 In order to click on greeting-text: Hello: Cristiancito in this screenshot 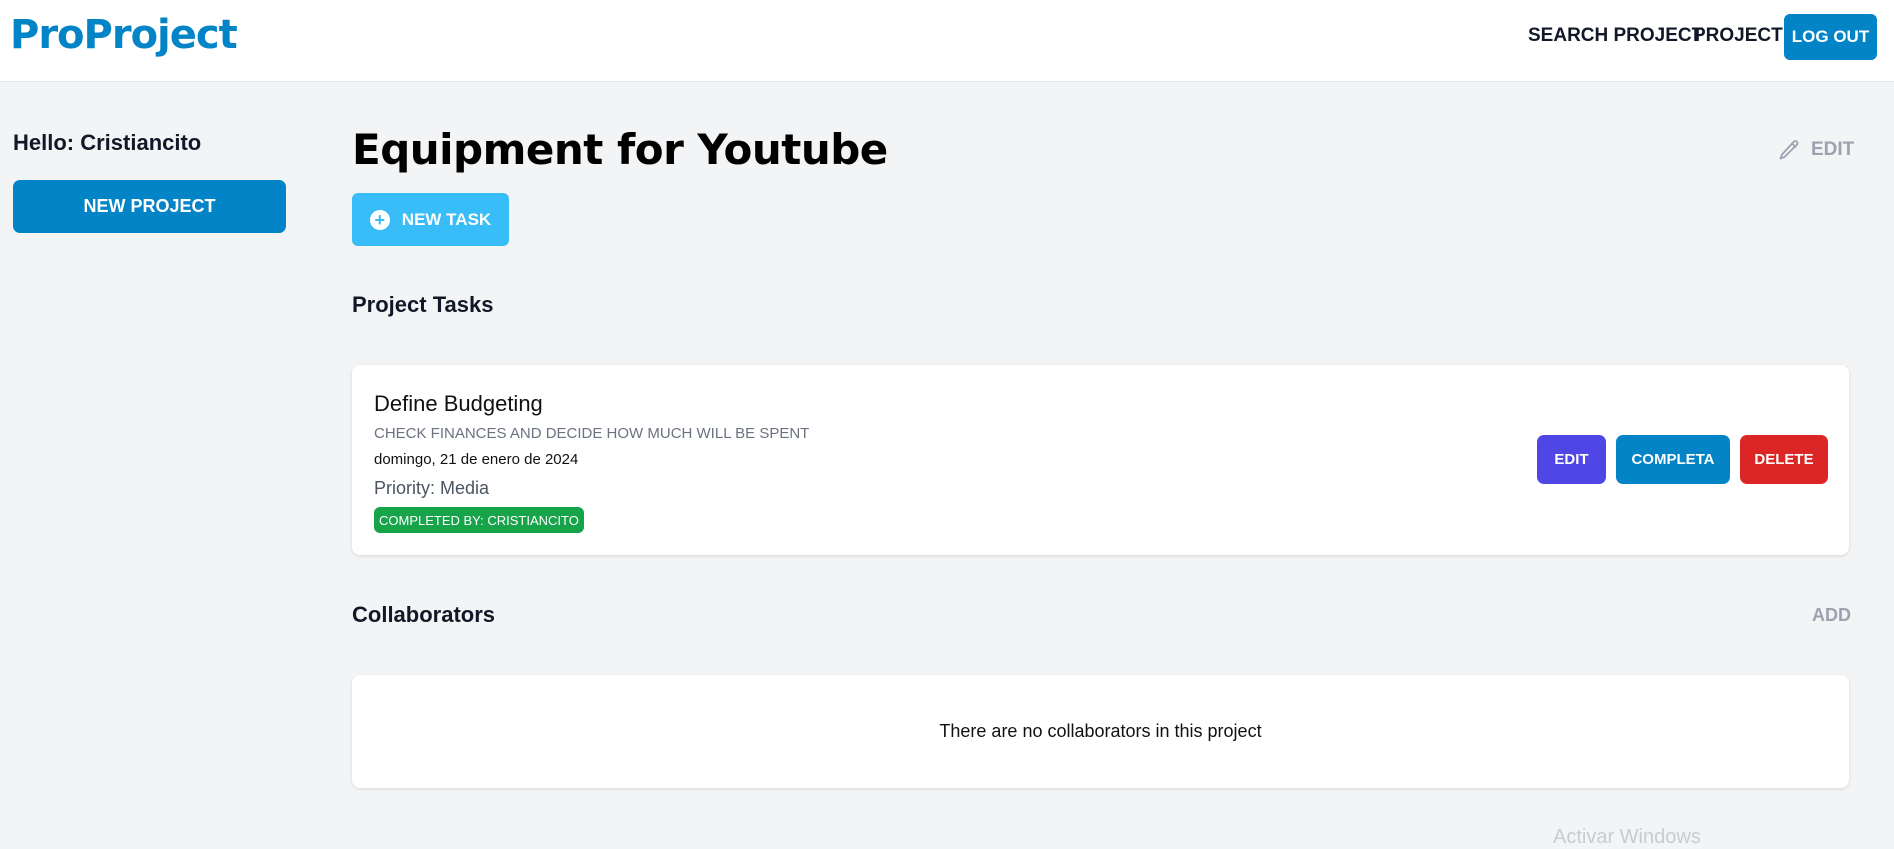, I will do `click(107, 142)`.